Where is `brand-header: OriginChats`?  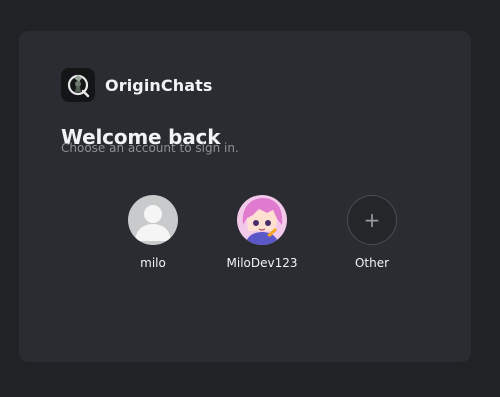 brand-header: OriginChats is located at coordinates (137, 85).